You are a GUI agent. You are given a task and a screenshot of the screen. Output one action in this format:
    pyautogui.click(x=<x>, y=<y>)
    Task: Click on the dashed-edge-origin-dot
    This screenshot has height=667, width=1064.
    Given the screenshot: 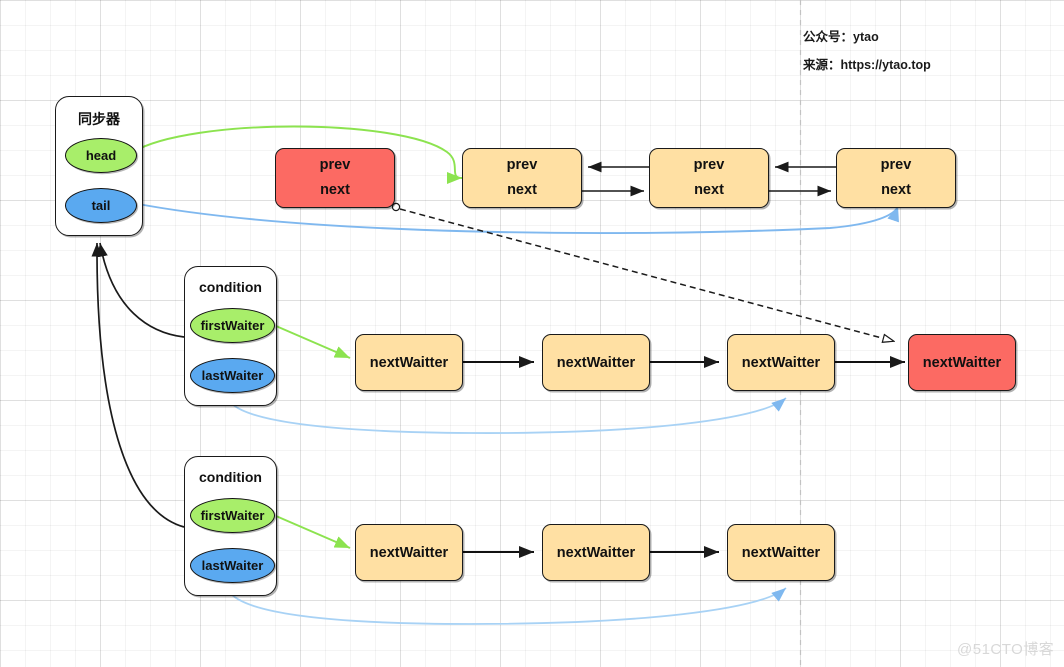 What is the action you would take?
    pyautogui.click(x=396, y=207)
    